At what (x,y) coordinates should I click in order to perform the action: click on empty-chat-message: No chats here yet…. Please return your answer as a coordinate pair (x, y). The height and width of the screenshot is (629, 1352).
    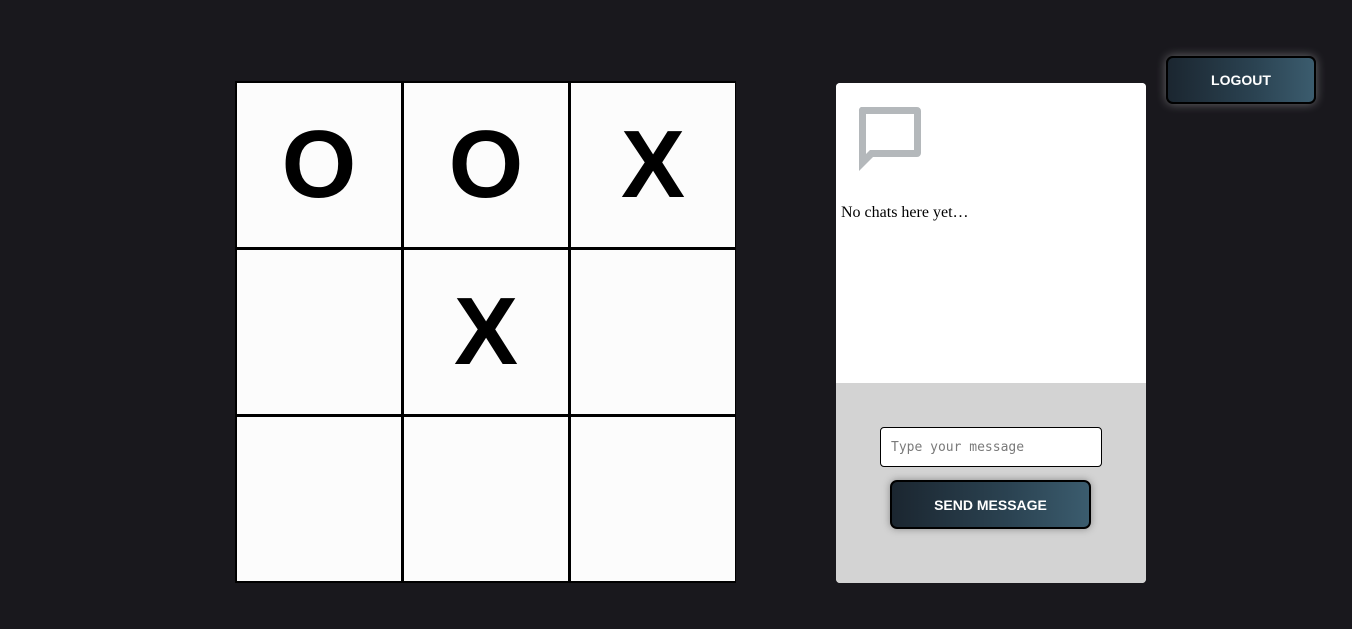
    Looking at the image, I should click on (905, 212).